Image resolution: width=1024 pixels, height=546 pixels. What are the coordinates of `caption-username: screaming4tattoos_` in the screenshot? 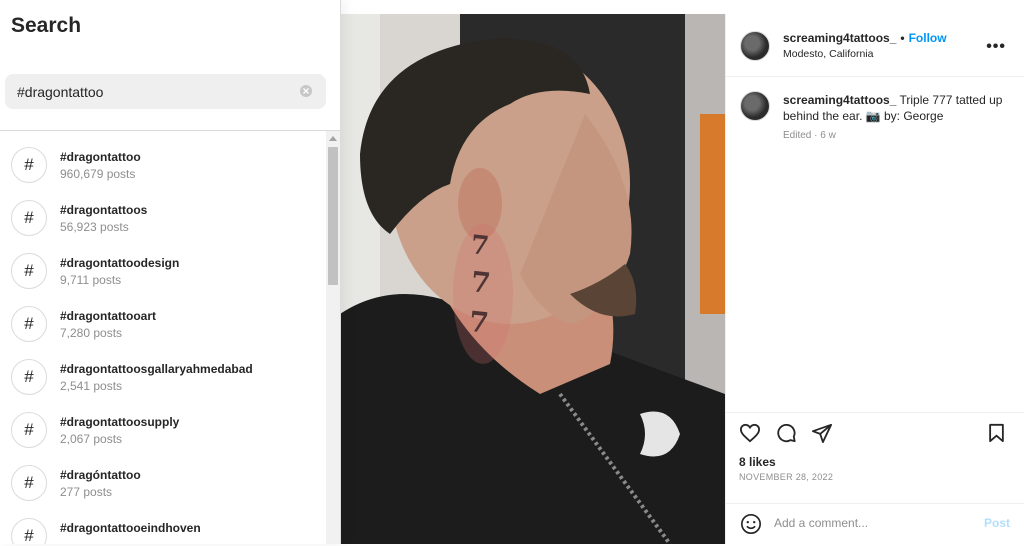 It's located at (839, 100).